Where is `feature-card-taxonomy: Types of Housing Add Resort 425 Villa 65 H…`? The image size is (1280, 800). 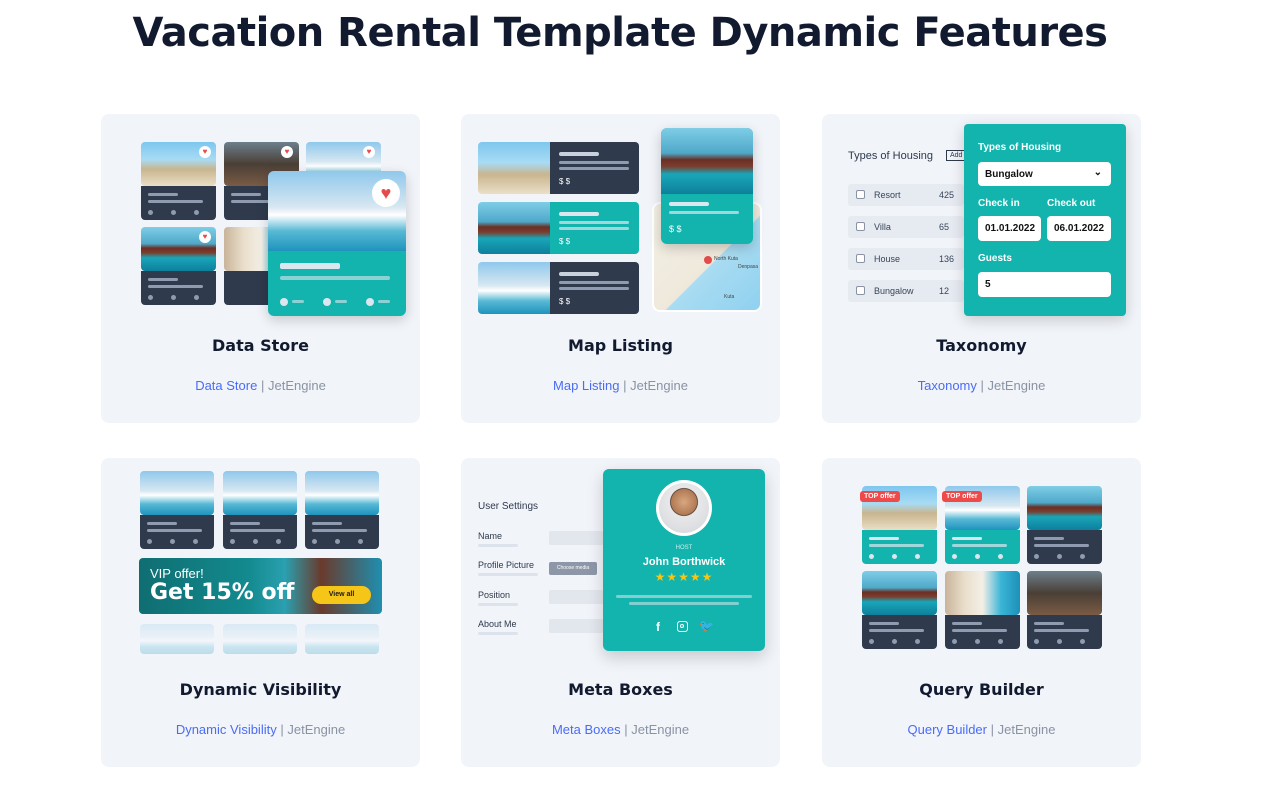
feature-card-taxonomy: Types of Housing Add Resort 425 Villa 65 H… is located at coordinates (981, 268).